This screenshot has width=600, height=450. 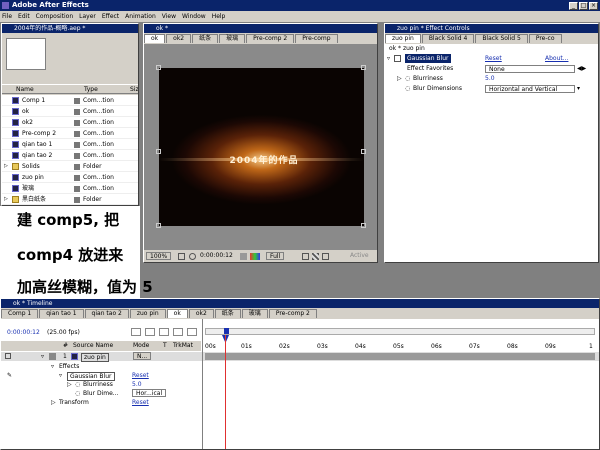 What do you see at coordinates (70, 155) in the screenshot?
I see `project-item: qian tao 2 Com...tion` at bounding box center [70, 155].